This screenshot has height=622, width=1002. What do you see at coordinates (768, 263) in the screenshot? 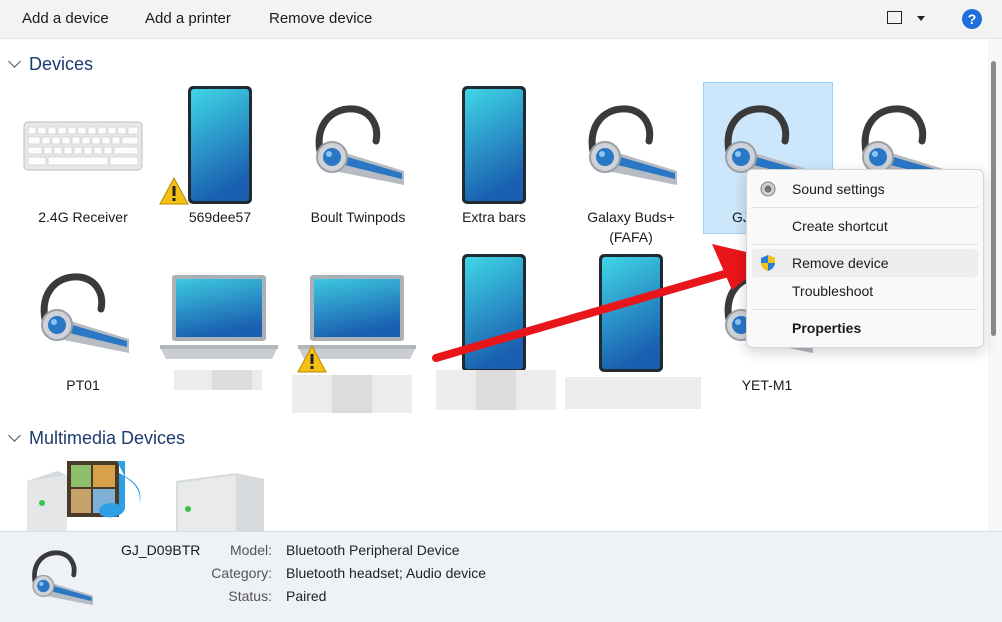
I see `shield-icon` at bounding box center [768, 263].